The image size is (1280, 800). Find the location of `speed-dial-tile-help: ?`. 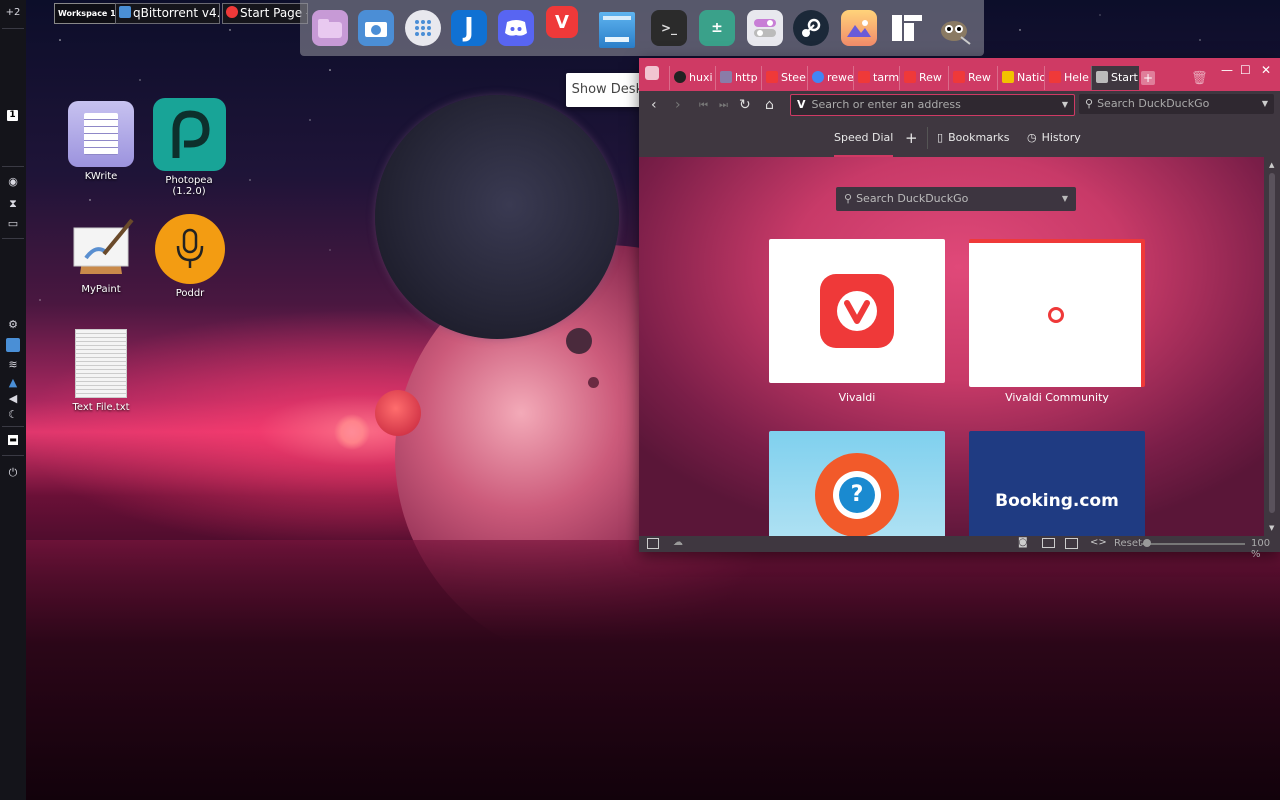

speed-dial-tile-help: ? is located at coordinates (857, 483).